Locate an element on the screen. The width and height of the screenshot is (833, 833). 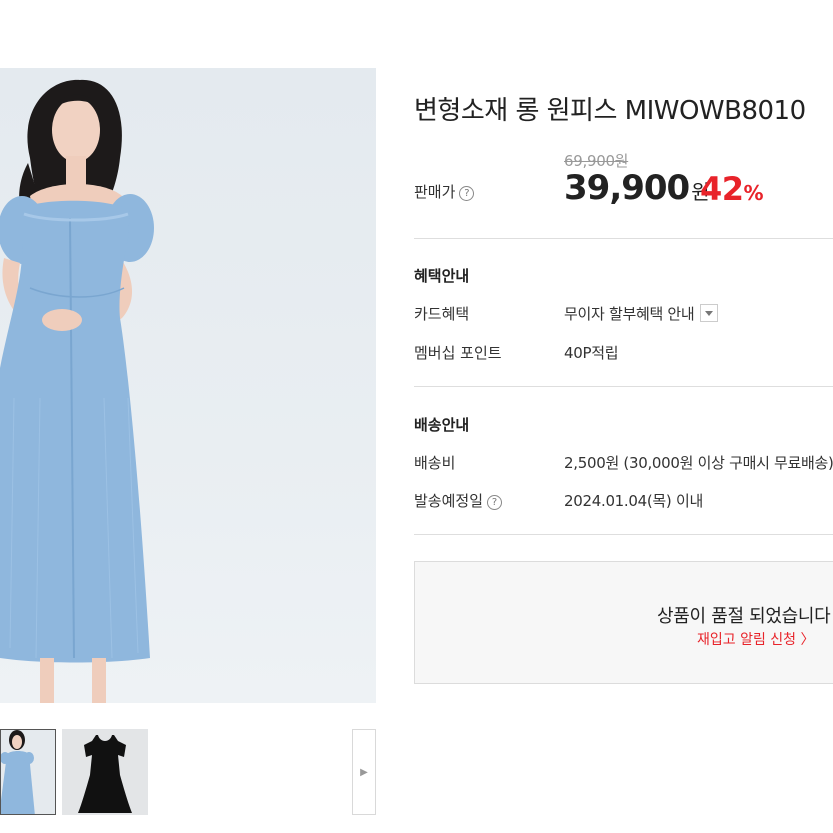
card-benefit-label: 카드혜택 is located at coordinates (442, 314).